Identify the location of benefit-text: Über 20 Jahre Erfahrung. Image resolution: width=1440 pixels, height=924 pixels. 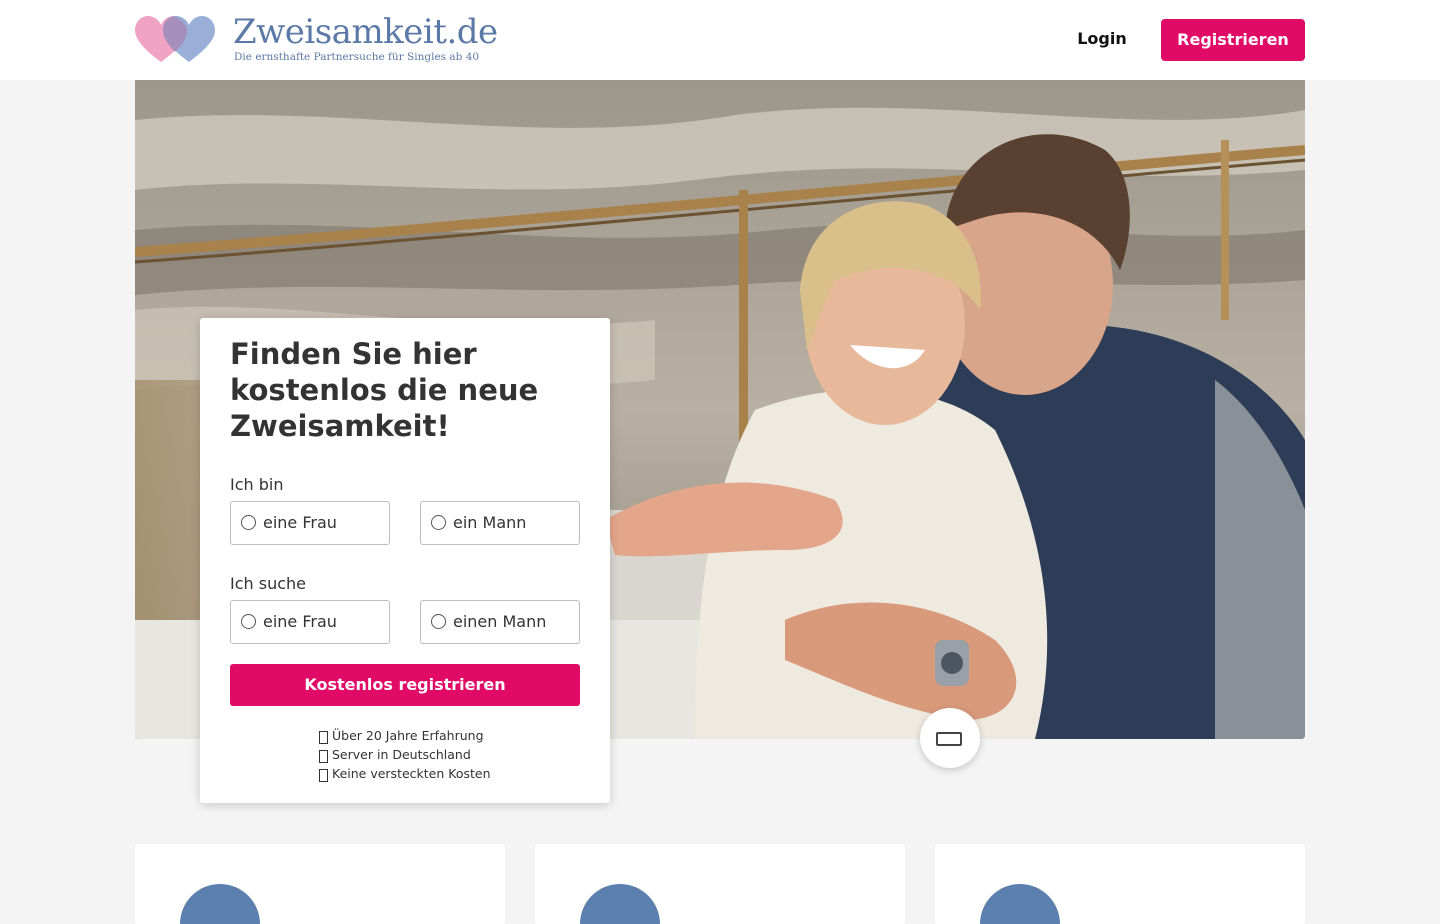
(408, 735).